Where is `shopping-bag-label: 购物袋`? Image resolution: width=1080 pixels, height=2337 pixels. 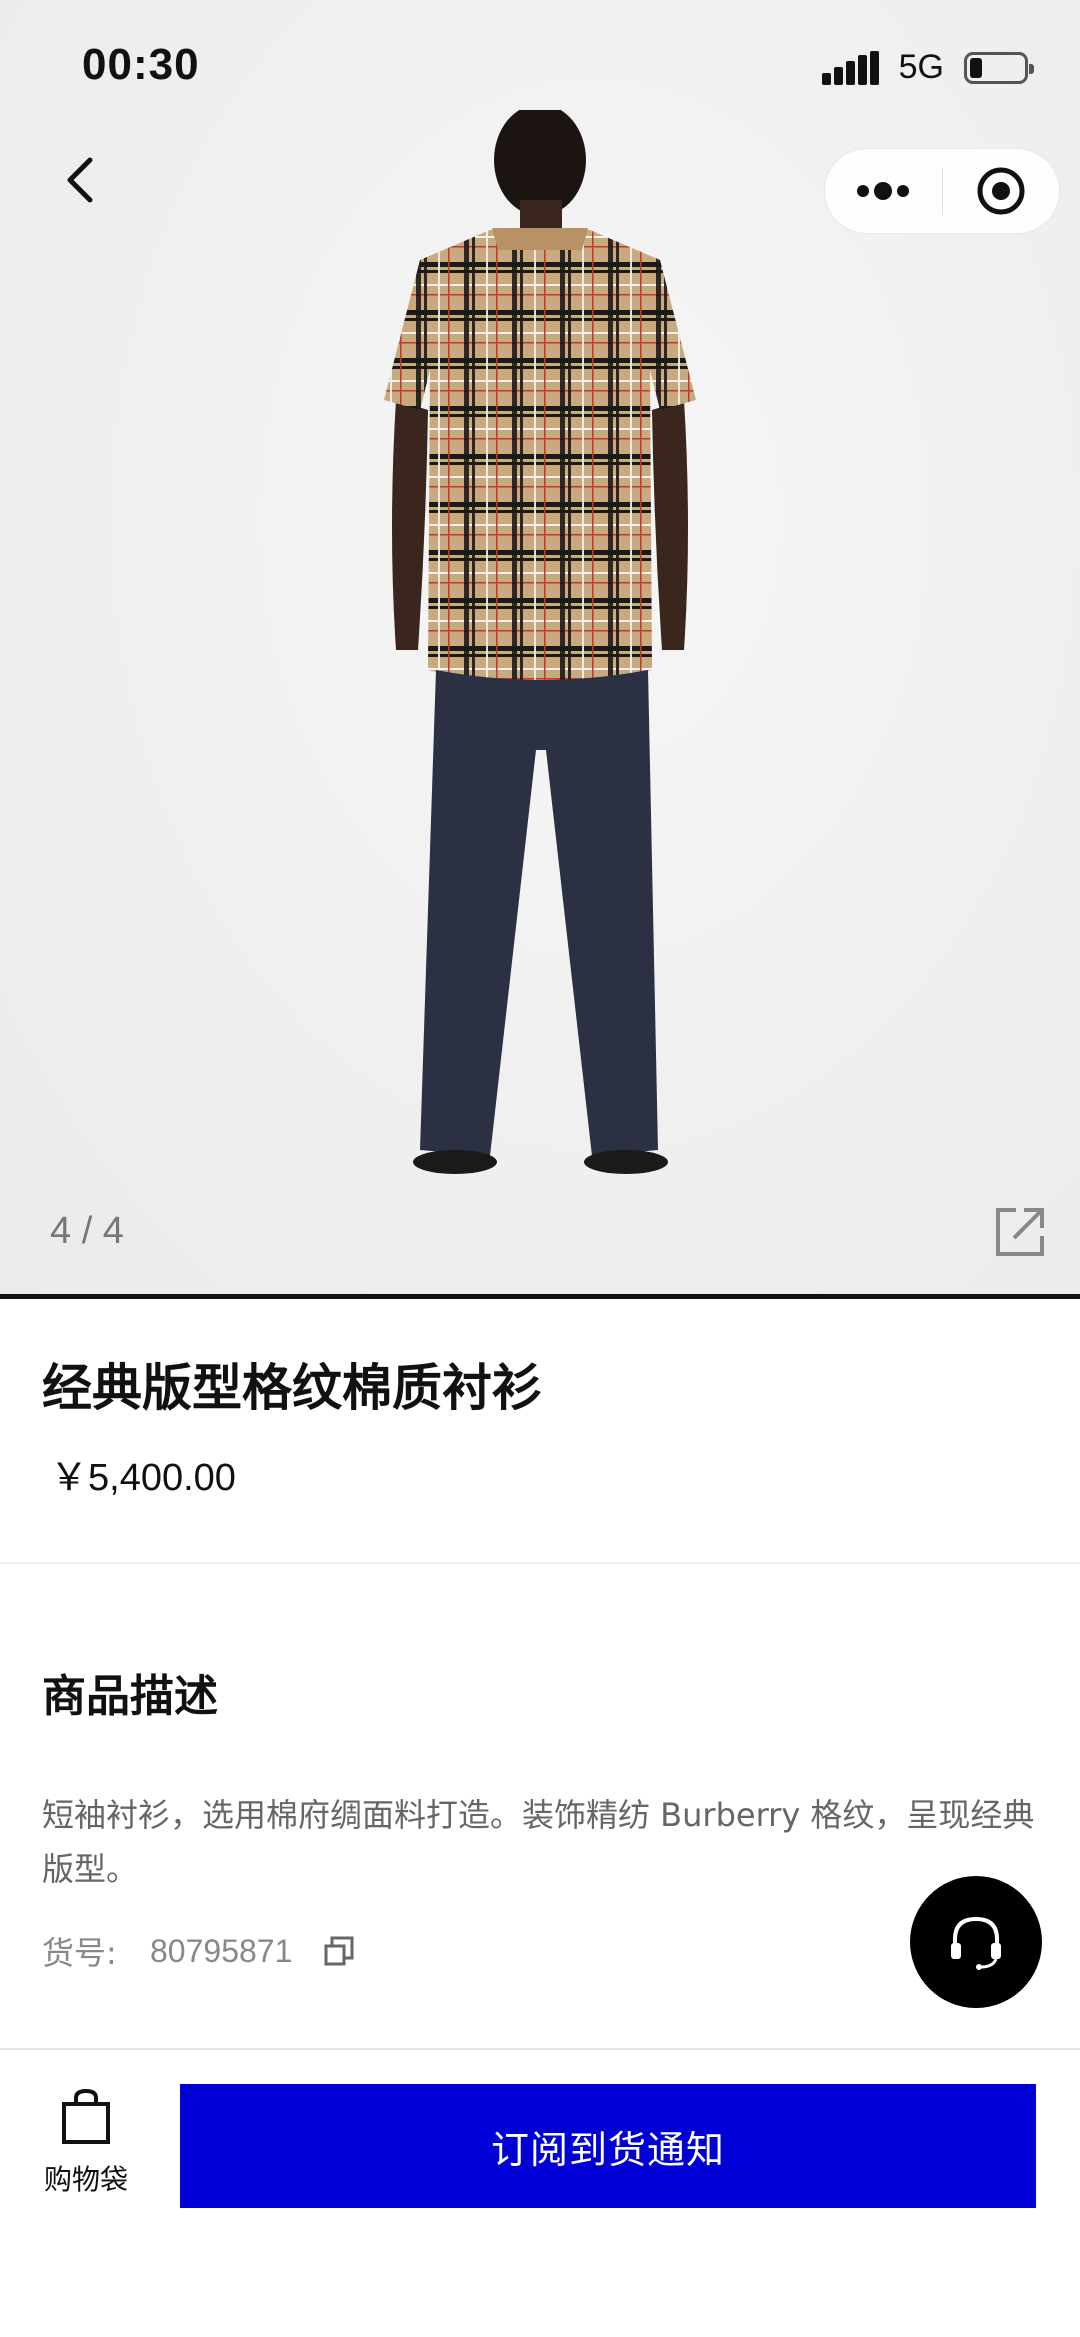
shopping-bag-label: 购物袋 is located at coordinates (85, 2179).